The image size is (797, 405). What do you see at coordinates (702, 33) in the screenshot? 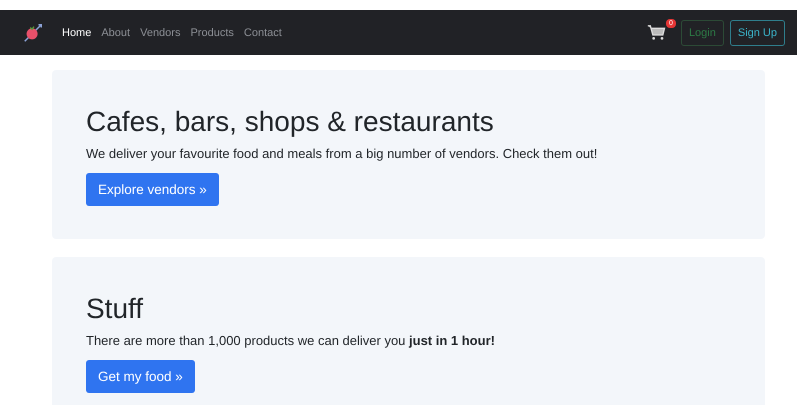
I see `login-button: Login` at bounding box center [702, 33].